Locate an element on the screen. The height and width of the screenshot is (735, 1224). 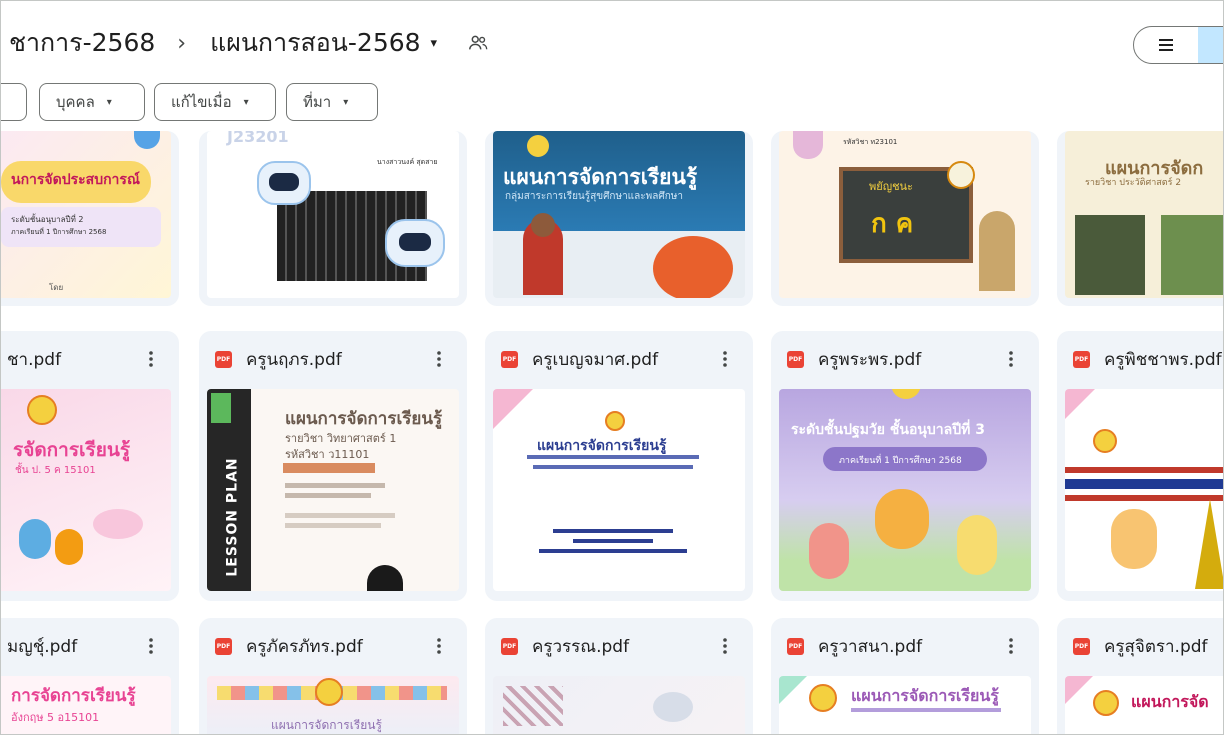
file-card: ชา.pdf รจัดการเรียนรู้ ชั้น ป. 5 ค 15101 is located at coordinates (90, 466).